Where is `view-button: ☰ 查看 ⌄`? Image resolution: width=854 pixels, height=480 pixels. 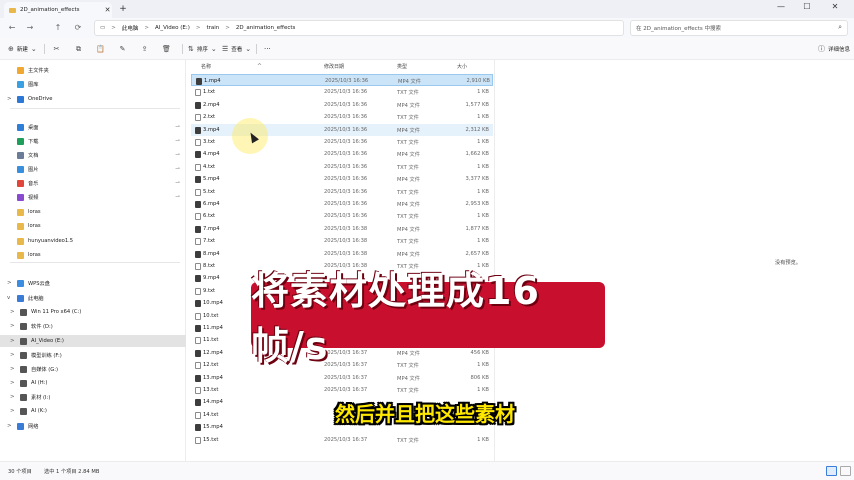
view-button: ☰ 查看 ⌄ is located at coordinates (238, 49).